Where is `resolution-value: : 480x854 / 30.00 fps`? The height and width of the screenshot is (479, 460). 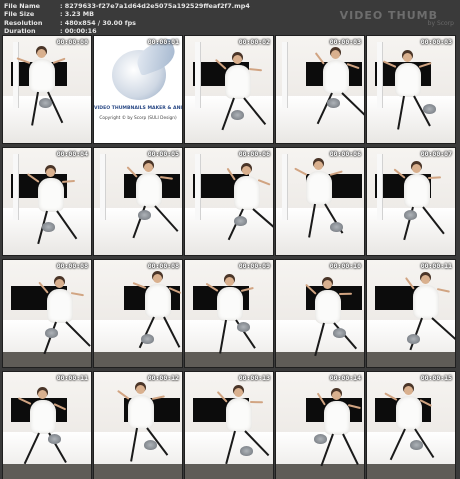
resolution-value: : 480x854 / 30.00 fps is located at coordinates (98, 22).